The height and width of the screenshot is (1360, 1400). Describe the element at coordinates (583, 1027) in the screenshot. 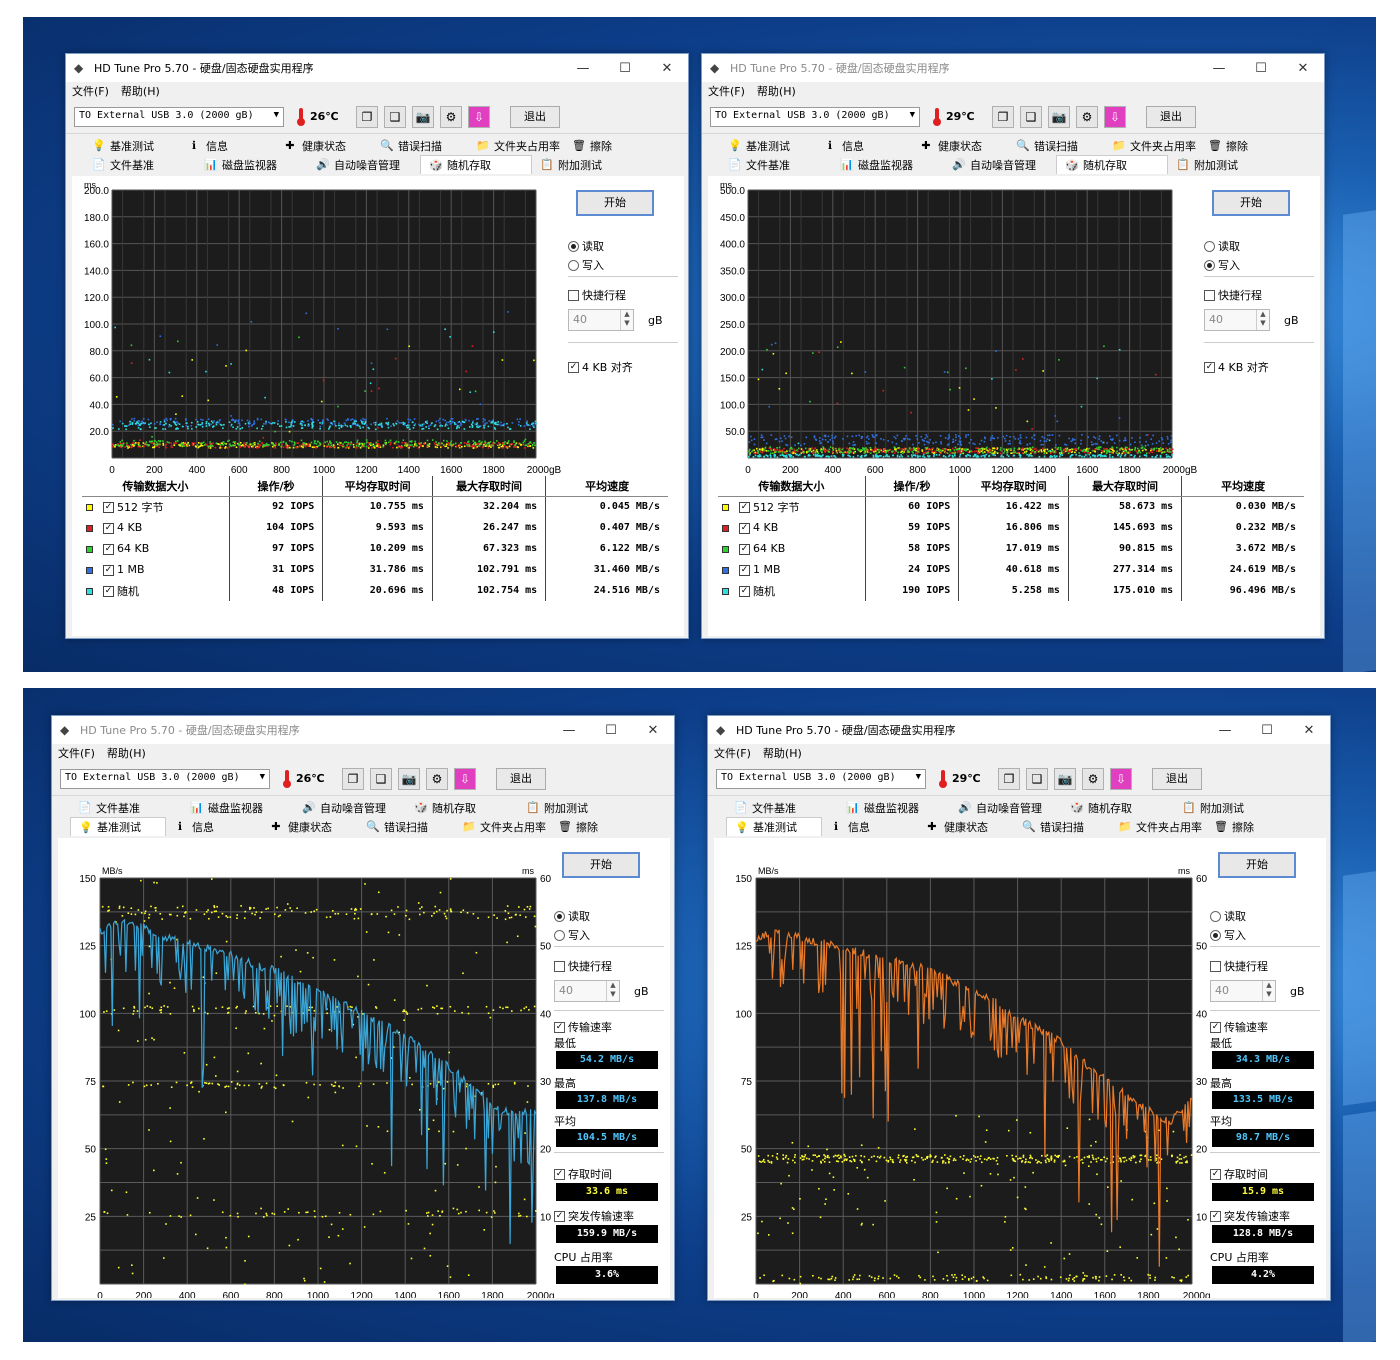

I see `transfer-rate-checkbox: ✓ 传输速率` at that location.